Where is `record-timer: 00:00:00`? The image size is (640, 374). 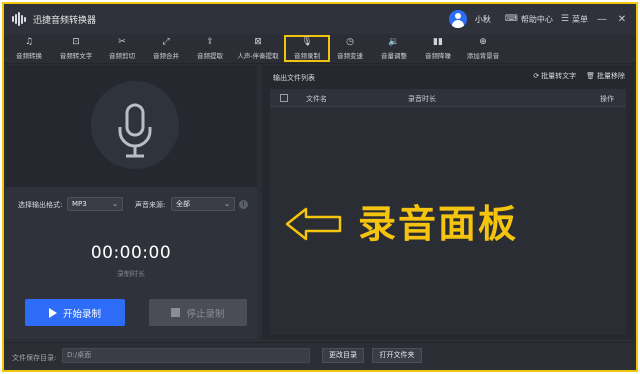
record-timer: 00:00:00 is located at coordinates (131, 253).